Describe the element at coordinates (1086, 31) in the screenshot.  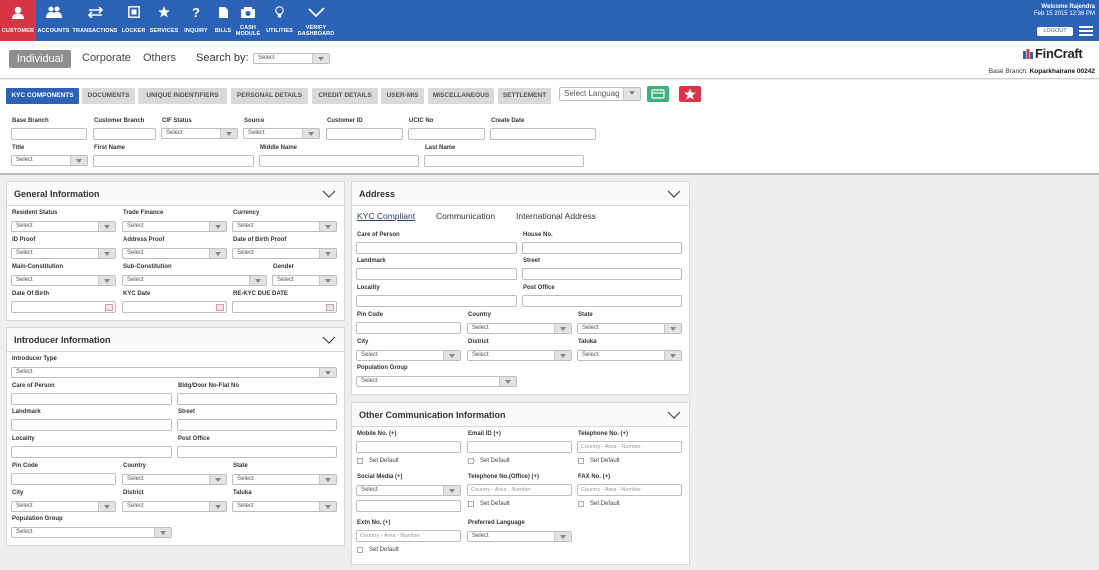
I see `hamburger-menu-icon` at that location.